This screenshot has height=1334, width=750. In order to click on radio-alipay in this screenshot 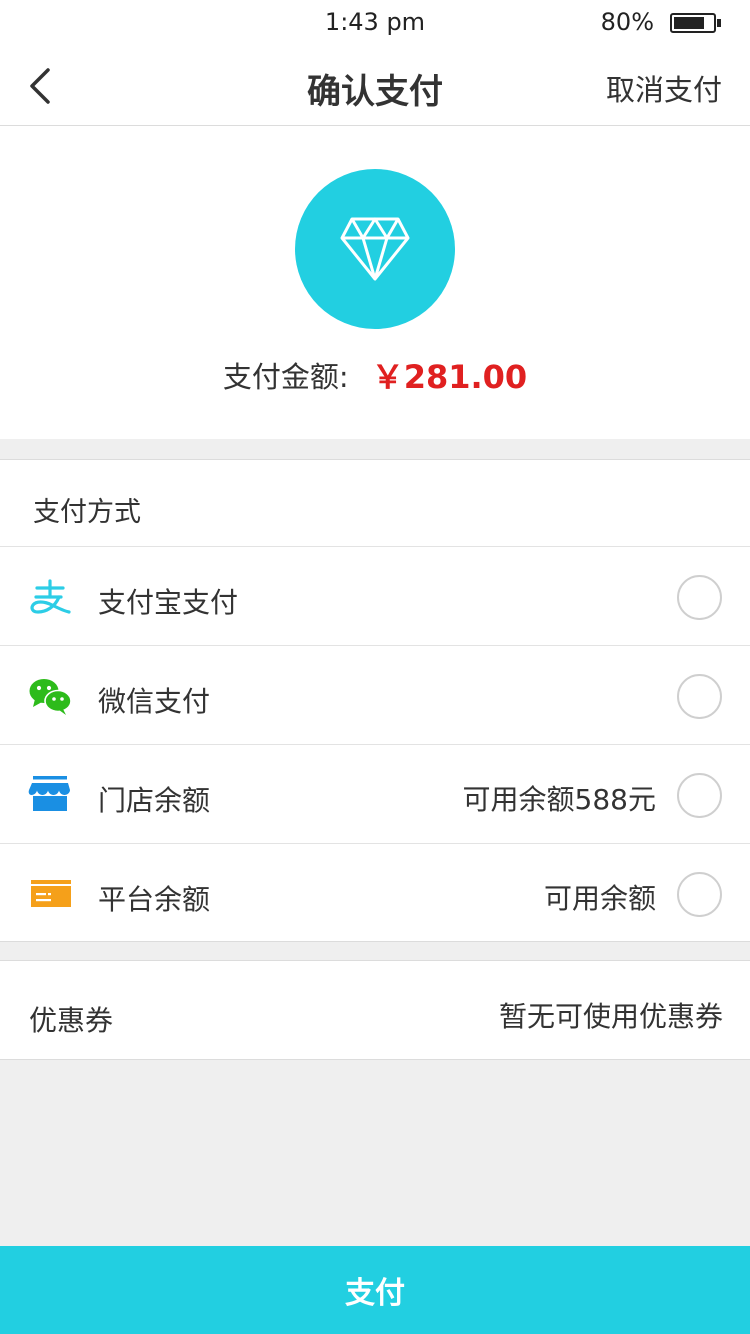, I will do `click(699, 597)`.